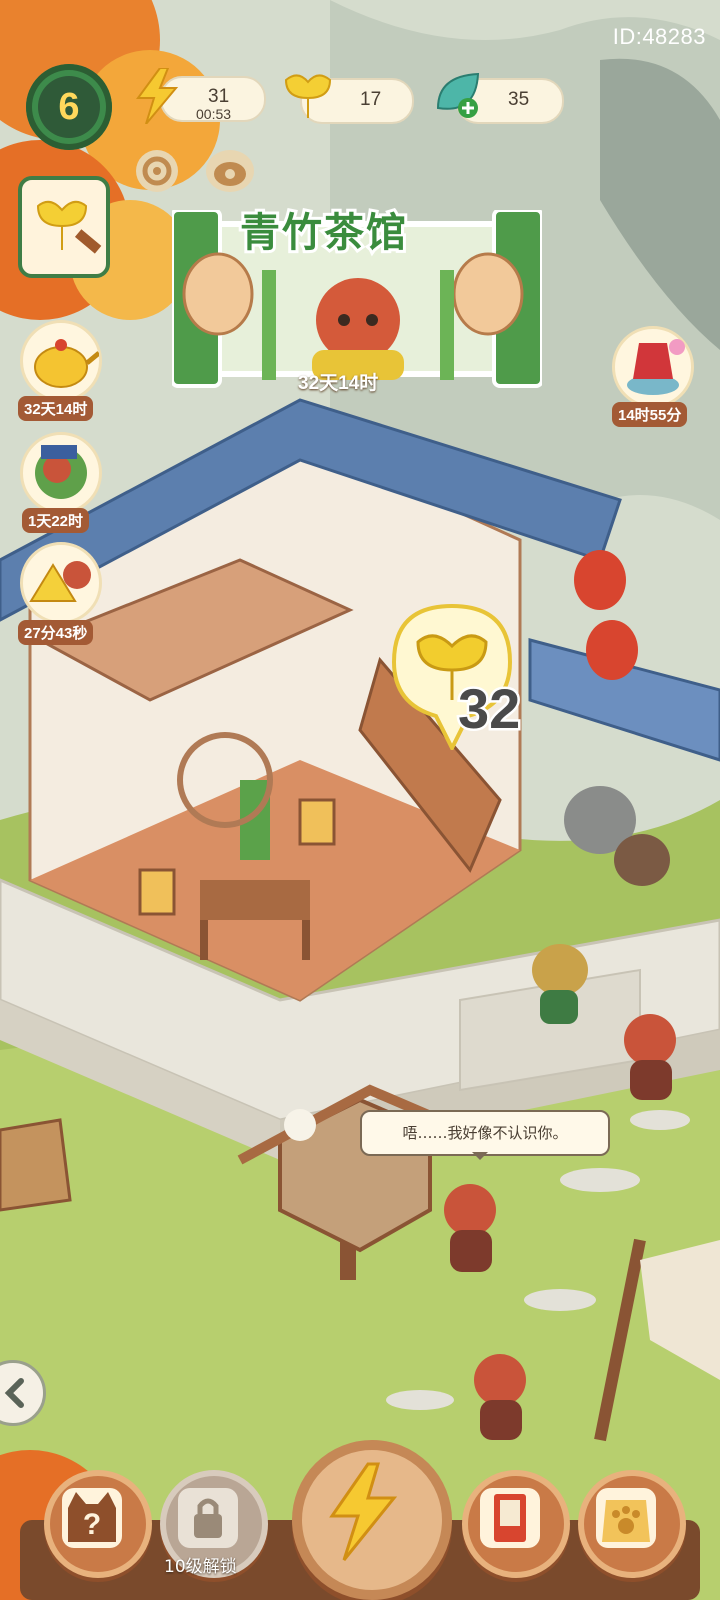 This screenshot has width=720, height=1600. I want to click on event-red-panda, so click(61, 473).